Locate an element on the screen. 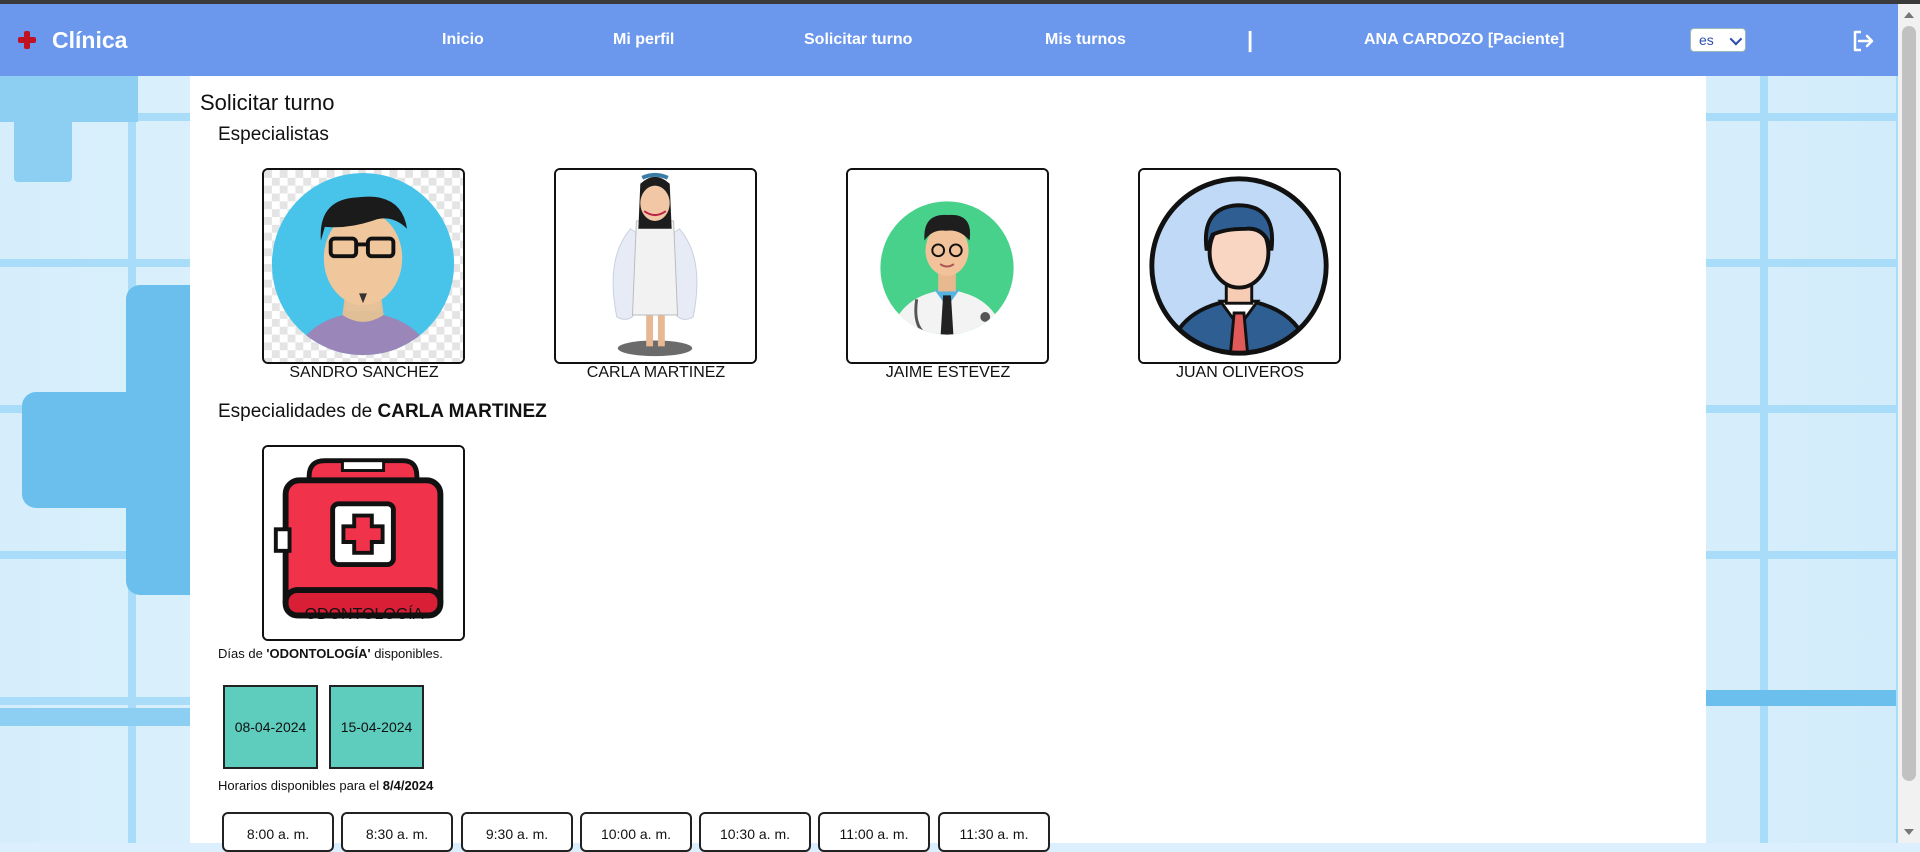  time-slot-button: 11:30 a. m. is located at coordinates (994, 832).